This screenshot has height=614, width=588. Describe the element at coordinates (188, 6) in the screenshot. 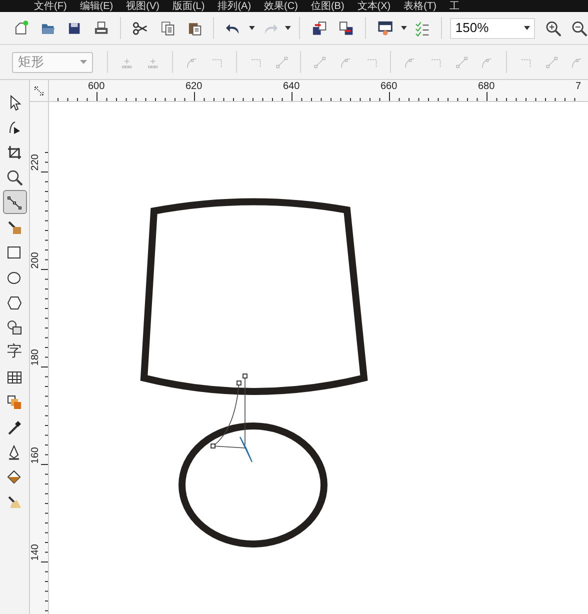

I see `menu-item: 版面(L)` at that location.